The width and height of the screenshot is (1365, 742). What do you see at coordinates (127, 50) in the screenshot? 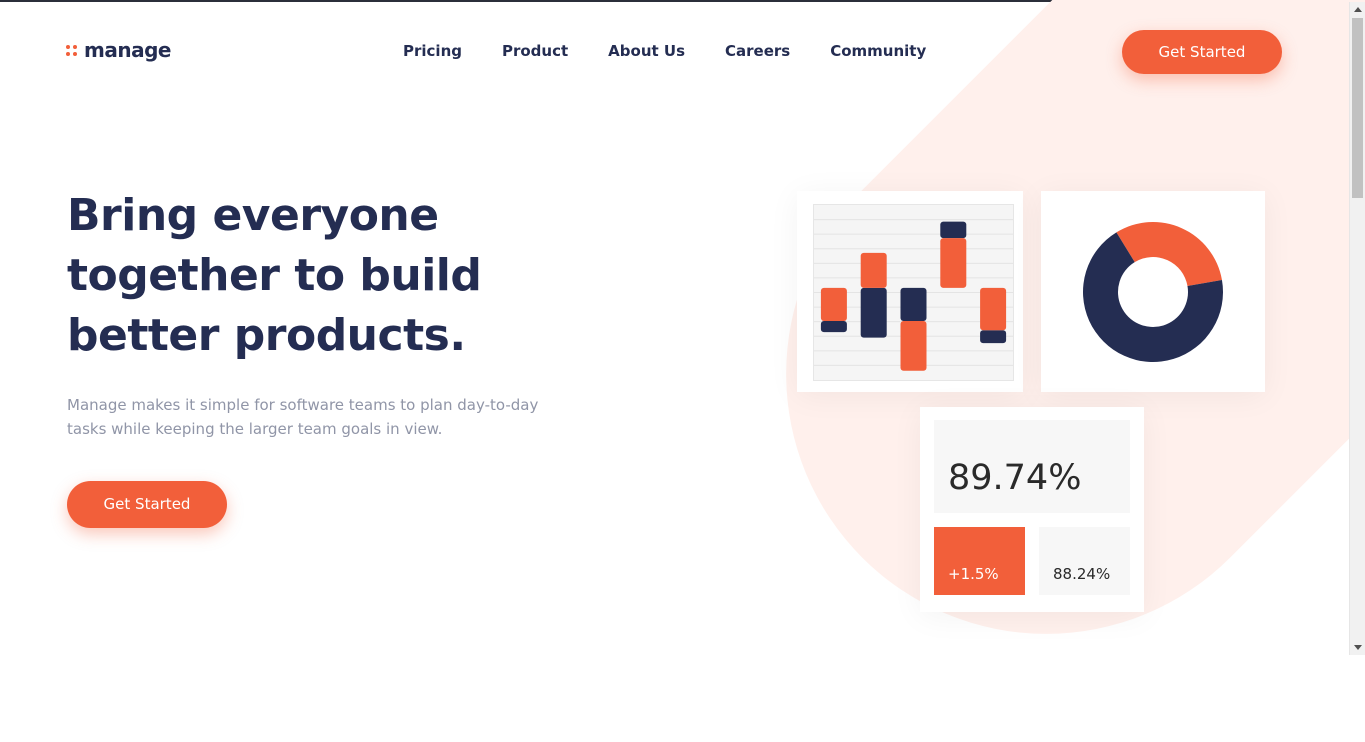
I see `logo-text: manage` at bounding box center [127, 50].